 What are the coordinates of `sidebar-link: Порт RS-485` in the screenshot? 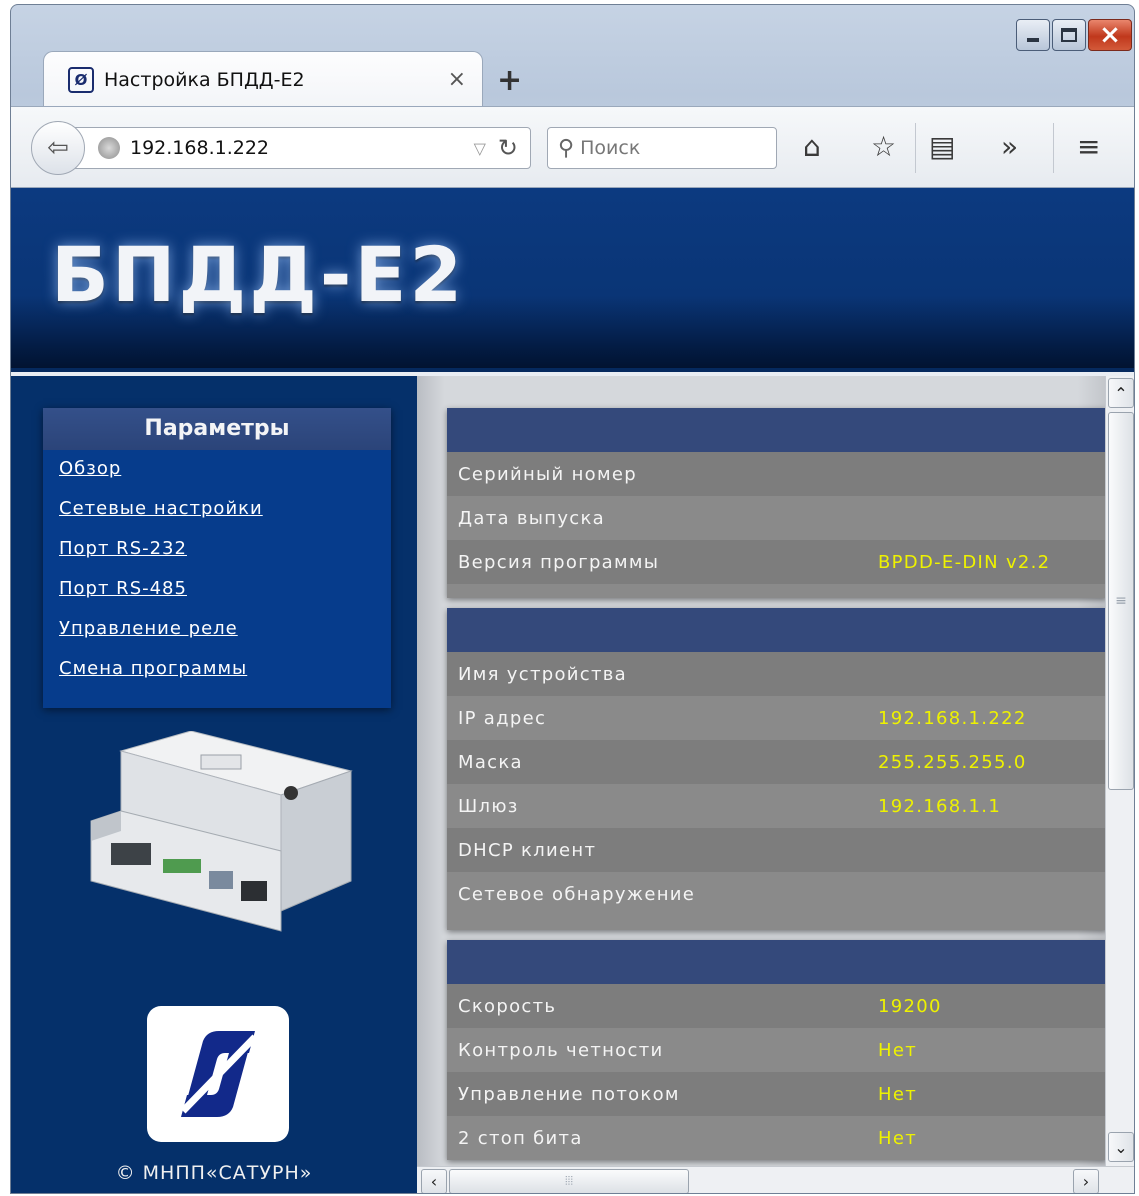 It's located at (123, 588).